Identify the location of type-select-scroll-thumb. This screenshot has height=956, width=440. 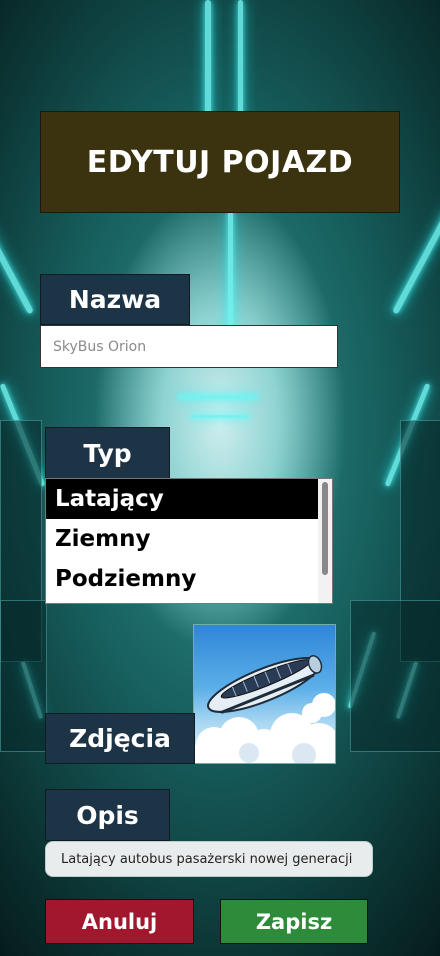
(325, 528).